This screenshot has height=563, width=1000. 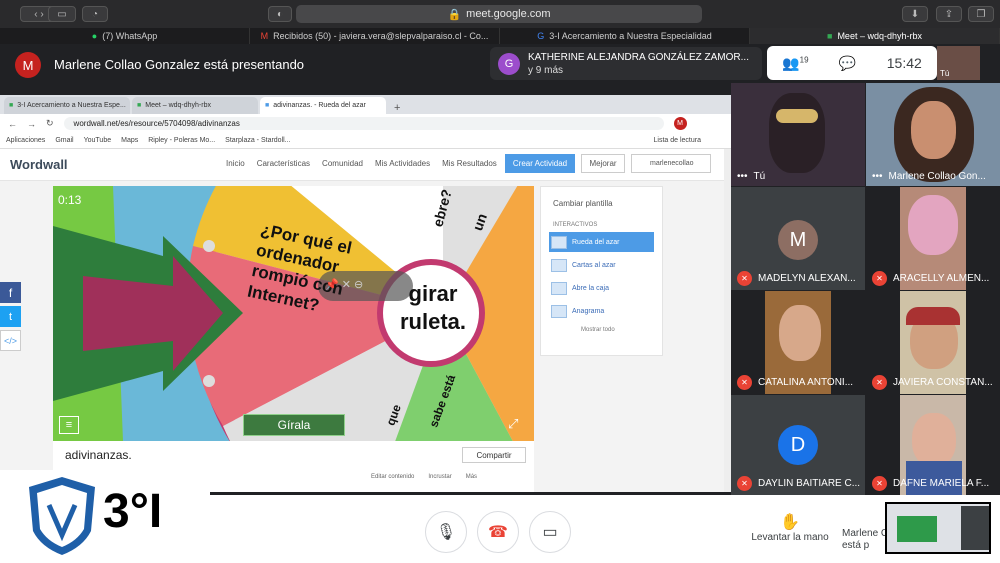 I want to click on wordwall-logo: Wordwall, so click(x=39, y=164).